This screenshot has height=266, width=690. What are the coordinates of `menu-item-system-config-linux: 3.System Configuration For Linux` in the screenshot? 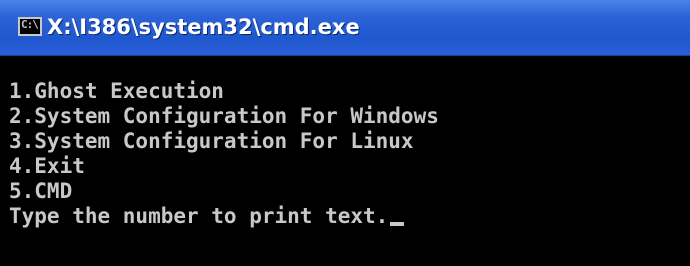 It's located at (211, 141).